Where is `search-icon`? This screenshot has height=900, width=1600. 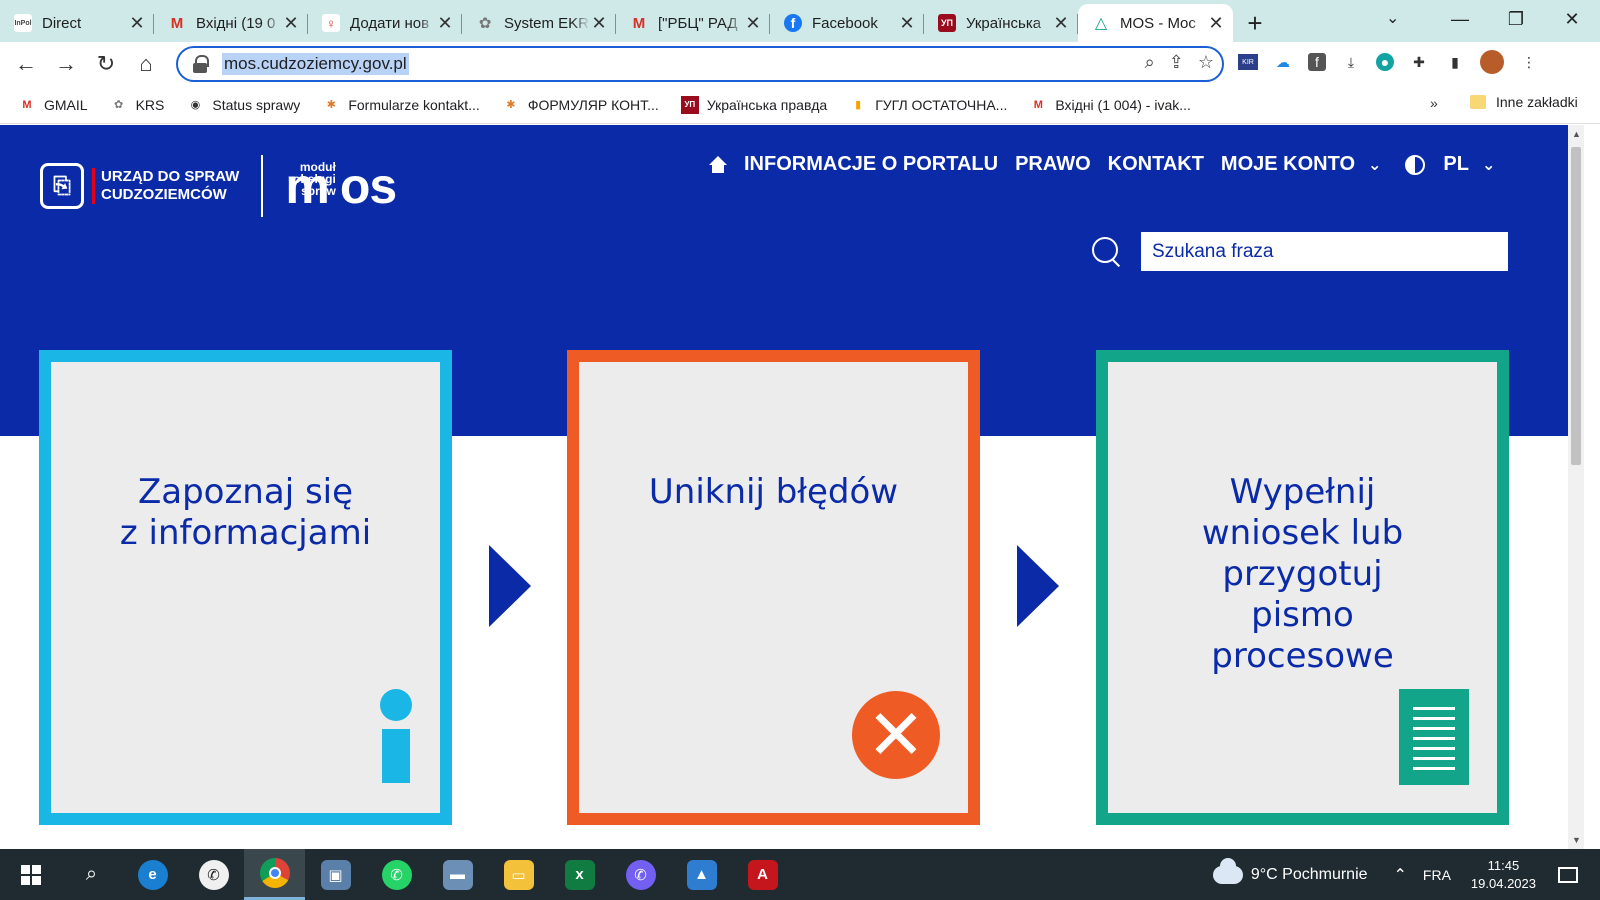 search-icon is located at coordinates (1107, 252).